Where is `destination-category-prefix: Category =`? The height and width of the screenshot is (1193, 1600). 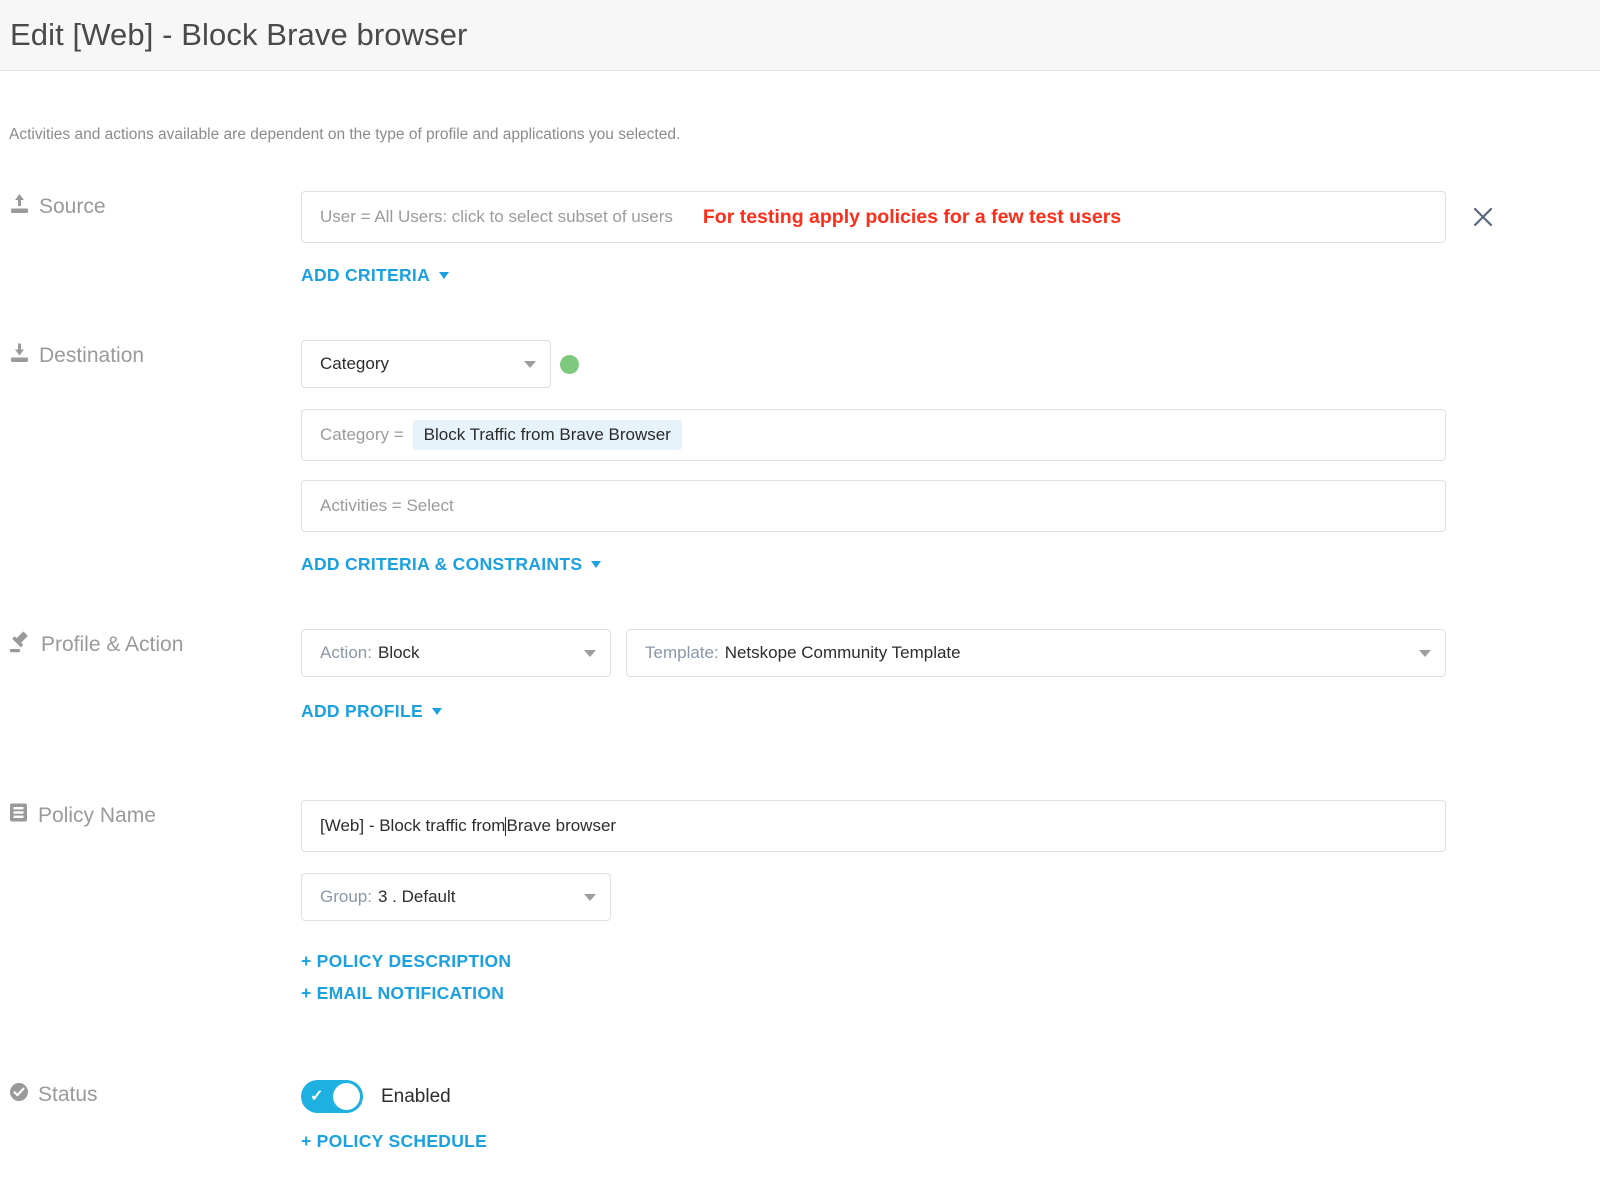 destination-category-prefix: Category = is located at coordinates (362, 434).